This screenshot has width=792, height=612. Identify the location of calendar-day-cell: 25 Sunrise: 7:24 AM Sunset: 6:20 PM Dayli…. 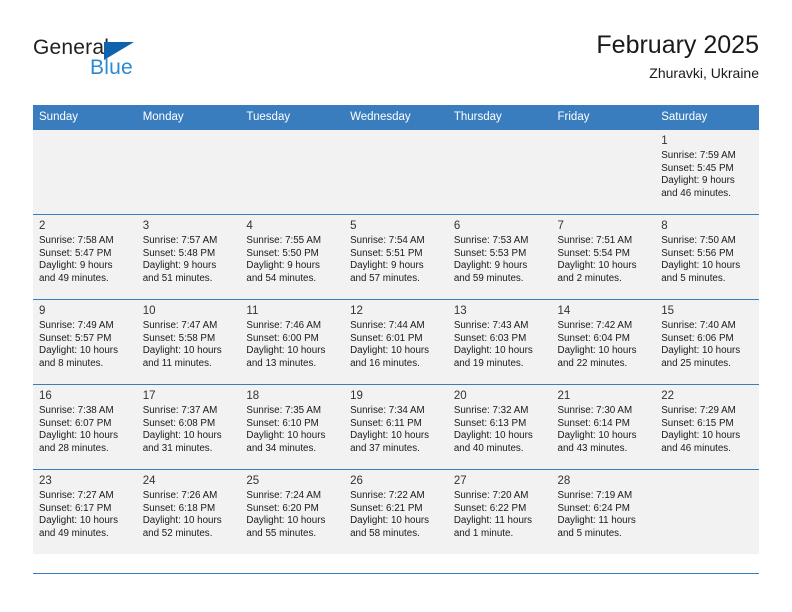
(292, 511).